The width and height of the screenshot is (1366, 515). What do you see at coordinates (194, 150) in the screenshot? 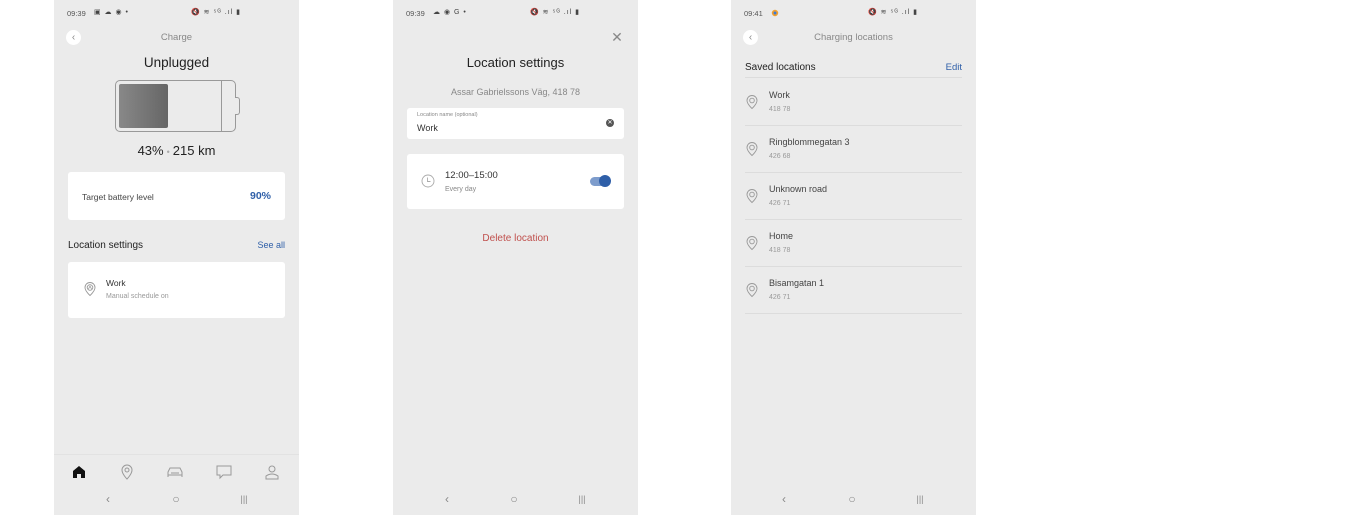
I see `battery-range: 215 km` at bounding box center [194, 150].